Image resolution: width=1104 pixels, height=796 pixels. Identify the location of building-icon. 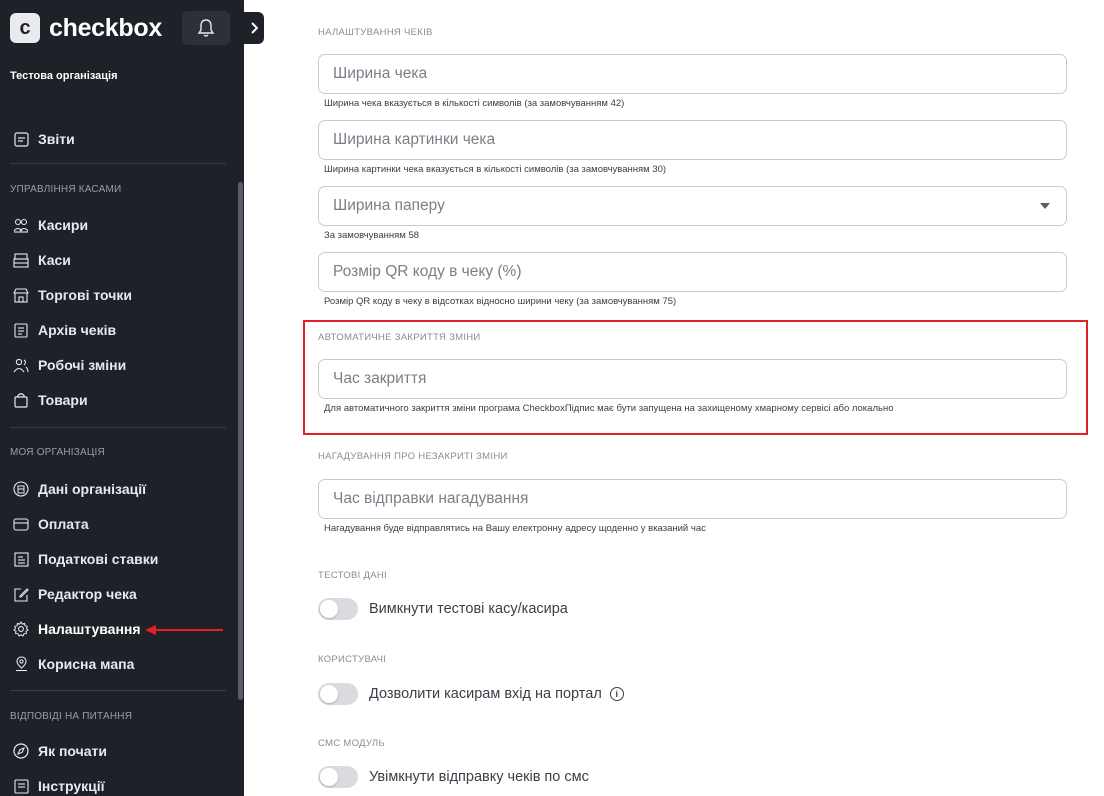
(21, 489).